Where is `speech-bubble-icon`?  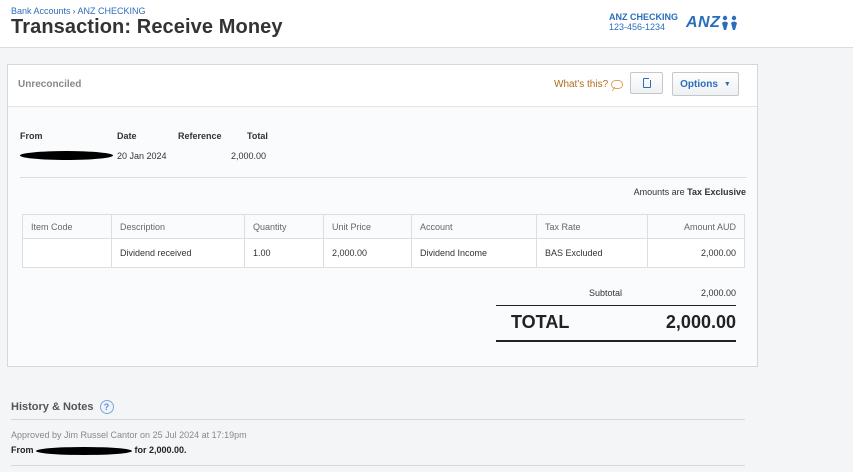 speech-bubble-icon is located at coordinates (617, 84).